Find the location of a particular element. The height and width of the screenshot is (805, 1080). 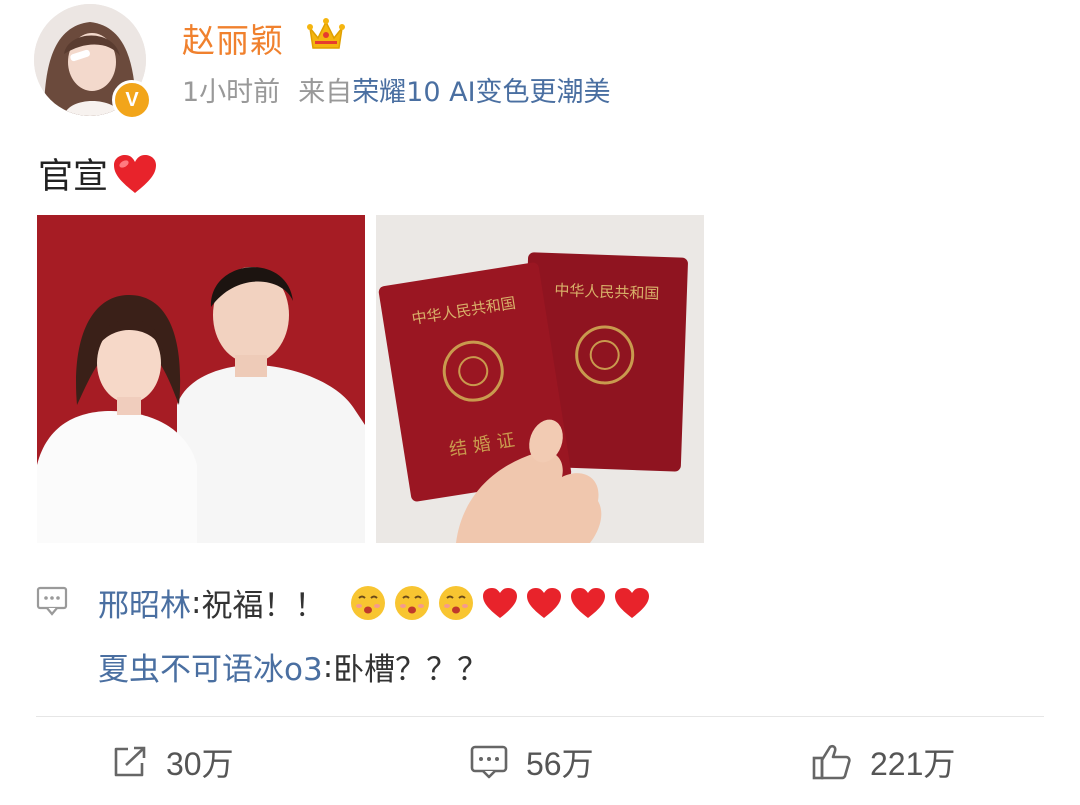

post-text: 官宣 is located at coordinates (98, 173).